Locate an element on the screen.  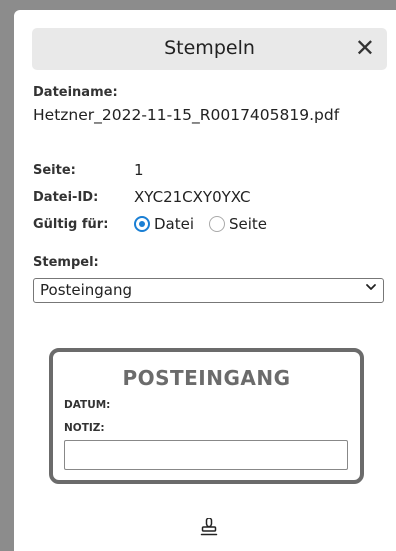
panel-title: Stempeln is located at coordinates (209, 48).